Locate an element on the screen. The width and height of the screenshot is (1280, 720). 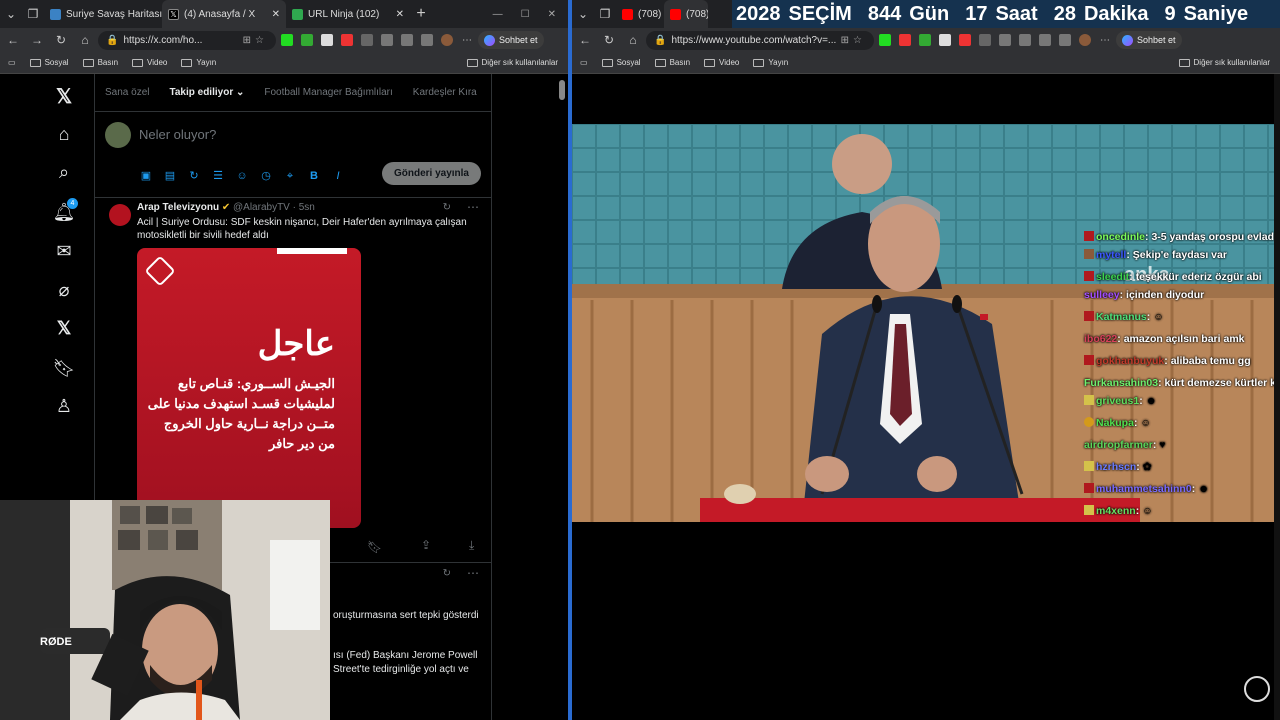
extensions-icon is located at coordinates (1065, 40).